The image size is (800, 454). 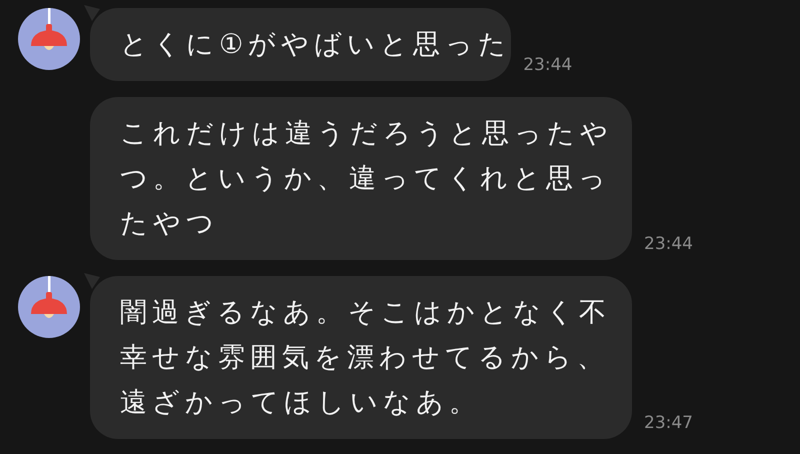 I want to click on message-time: 23:47, so click(x=668, y=423).